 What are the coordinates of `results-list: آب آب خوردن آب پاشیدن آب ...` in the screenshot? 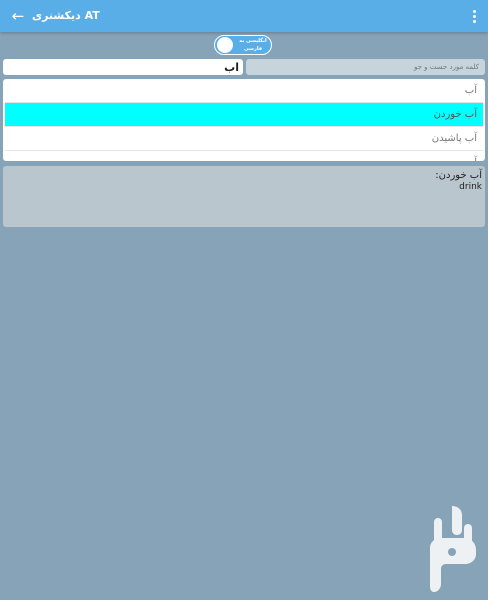 It's located at (244, 120).